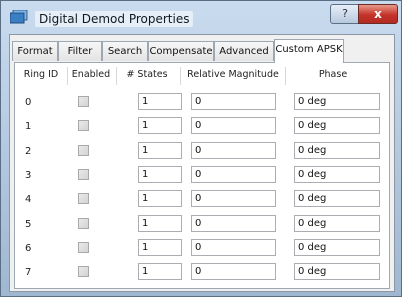  I want to click on table-row: 0100 deg, so click(202, 103).